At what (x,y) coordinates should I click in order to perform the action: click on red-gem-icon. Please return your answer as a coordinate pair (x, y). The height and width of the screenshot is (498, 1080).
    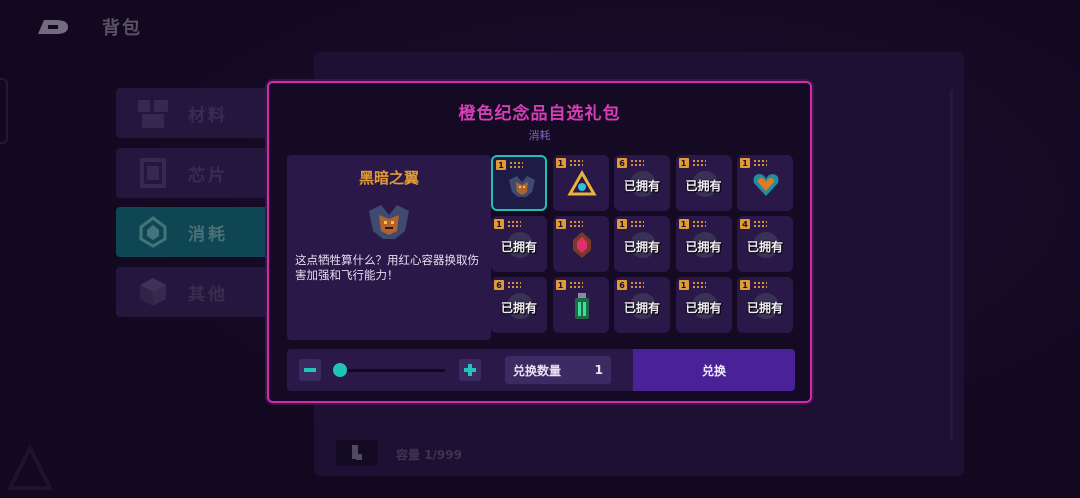
    Looking at the image, I should click on (582, 245).